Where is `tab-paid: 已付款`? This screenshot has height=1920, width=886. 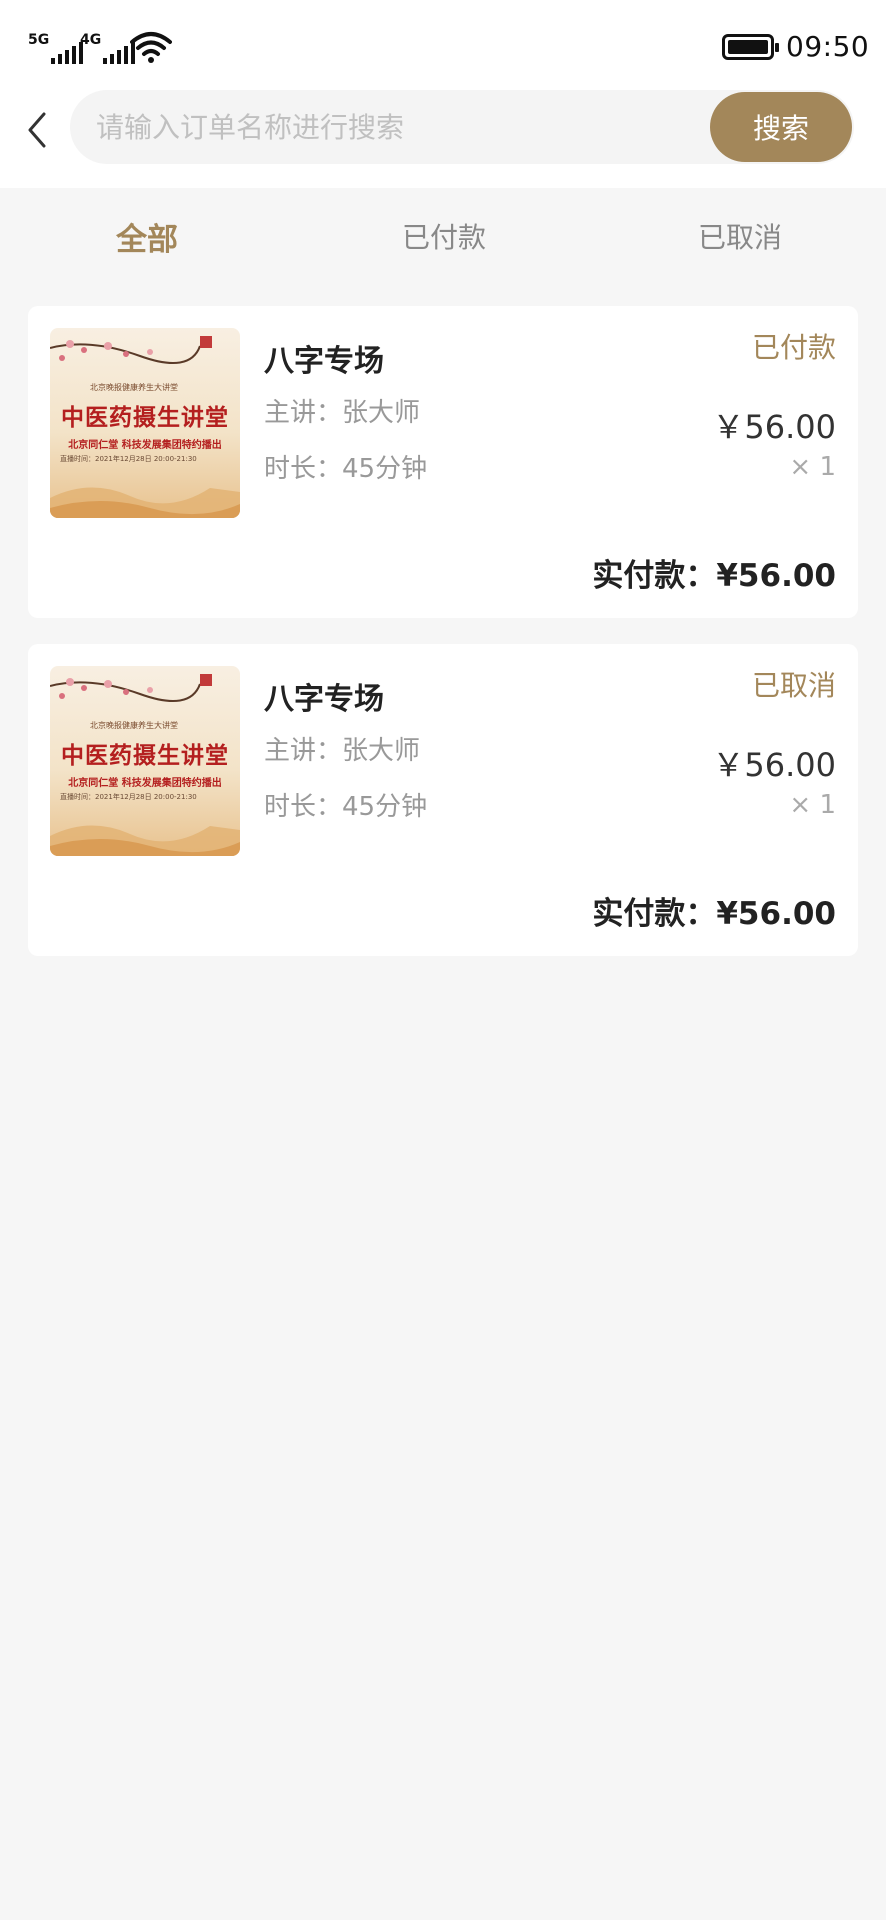
tab-paid: 已付款 is located at coordinates (444, 236).